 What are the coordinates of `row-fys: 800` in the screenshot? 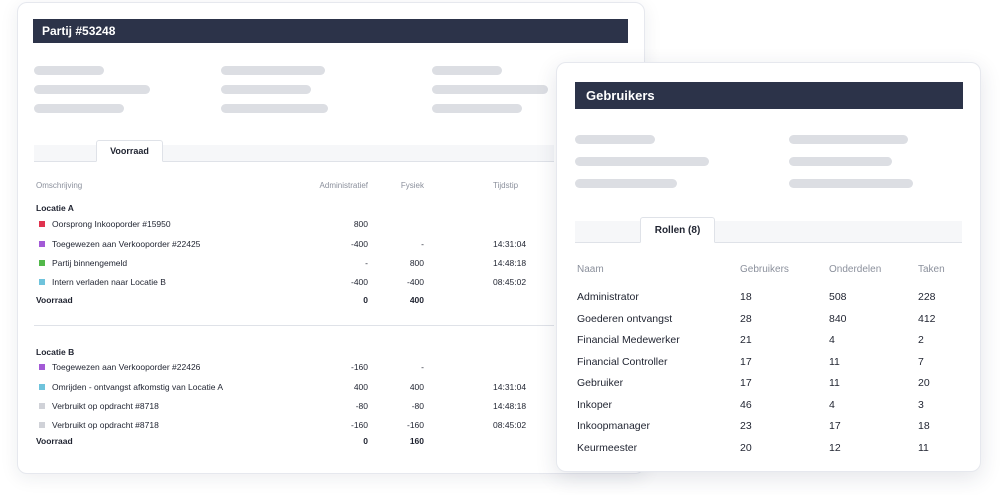 It's located at (416, 263).